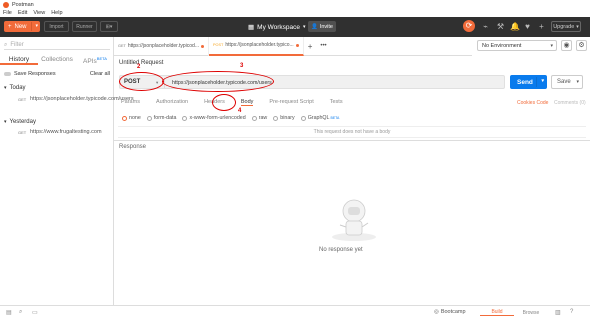 The height and width of the screenshot is (318, 590). Describe the element at coordinates (526, 103) in the screenshot. I see `cookies-label: Cookies` at that location.